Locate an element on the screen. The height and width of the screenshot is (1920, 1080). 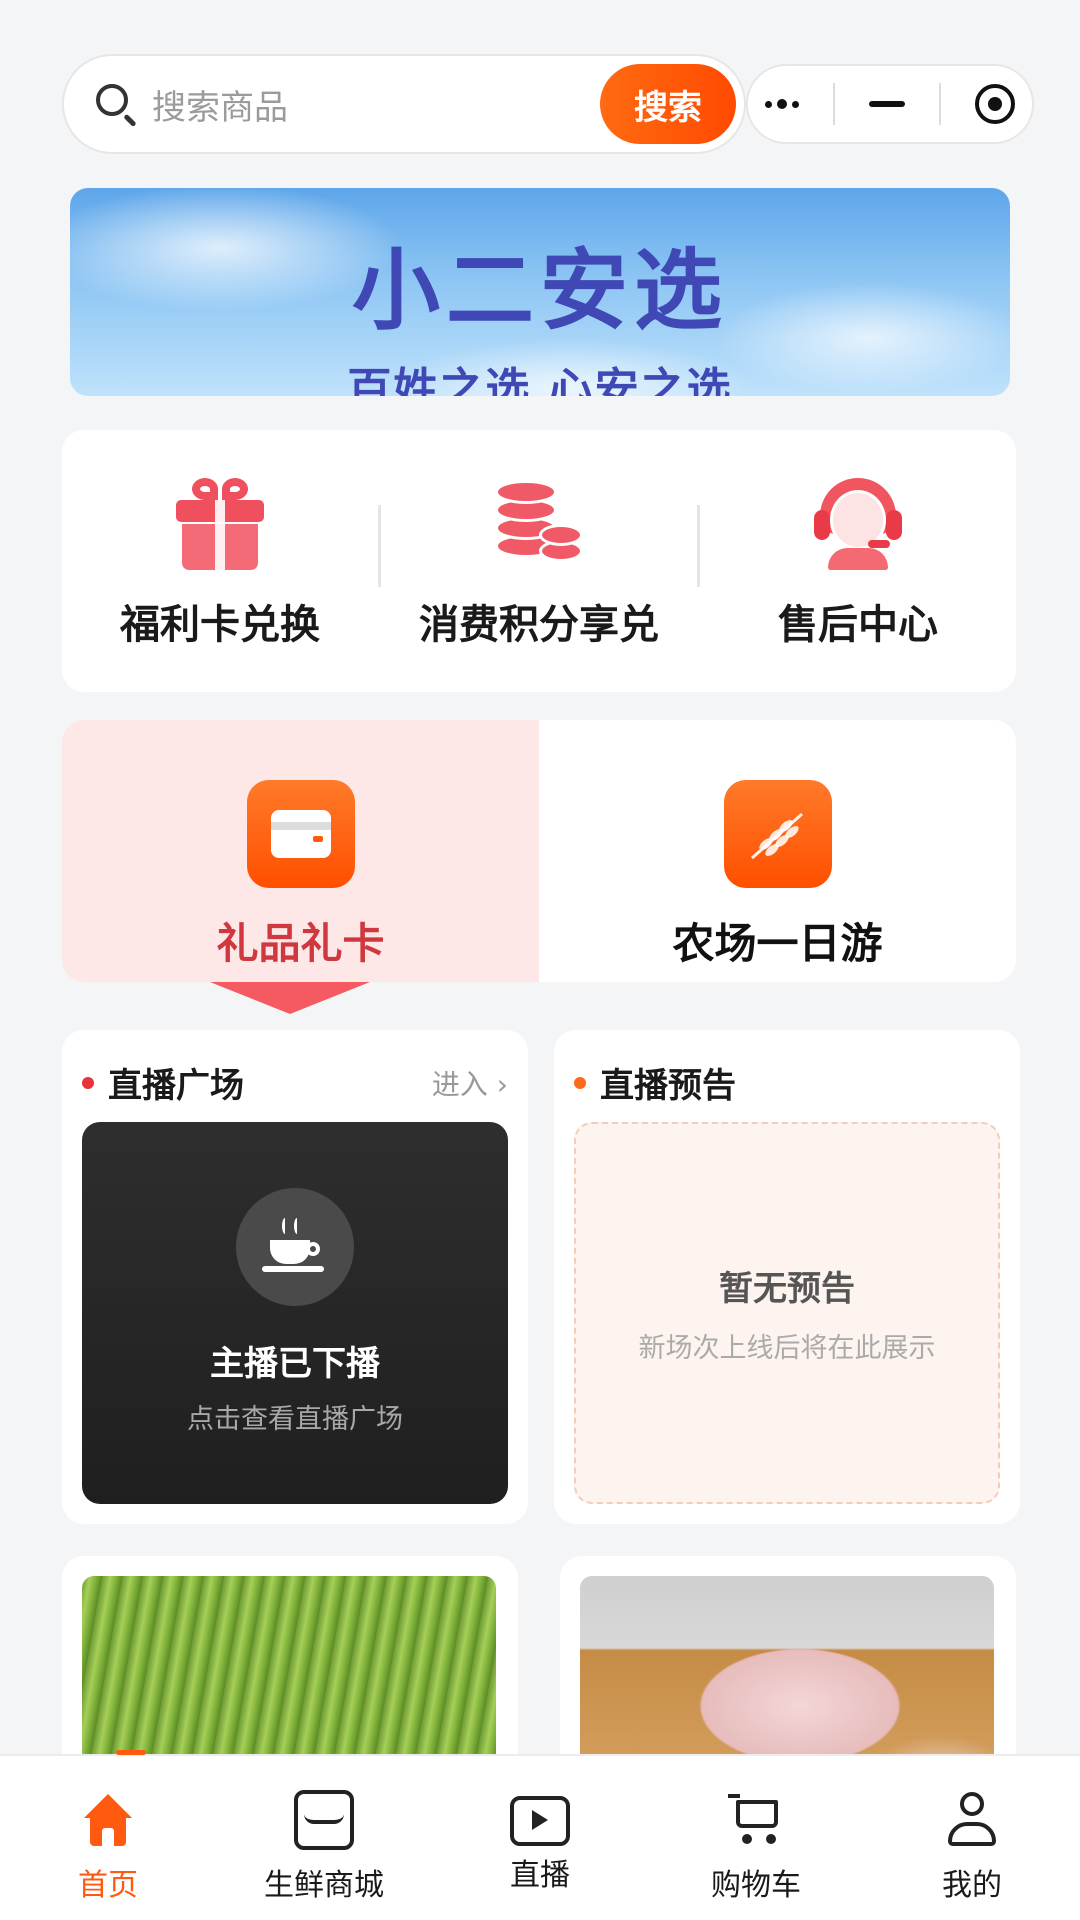
wheat-icon is located at coordinates (777, 834).